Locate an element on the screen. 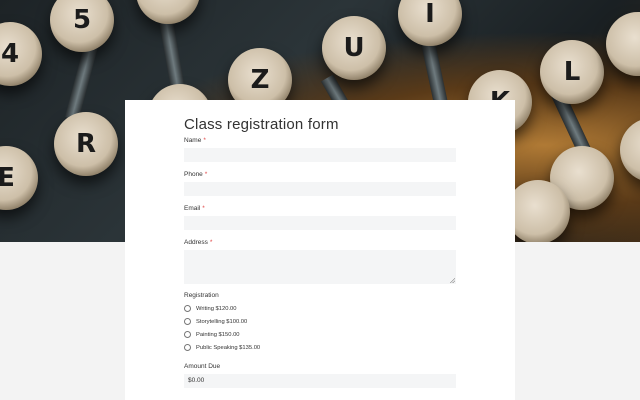 This screenshot has width=640, height=400. name-label: Name * is located at coordinates (195, 140).